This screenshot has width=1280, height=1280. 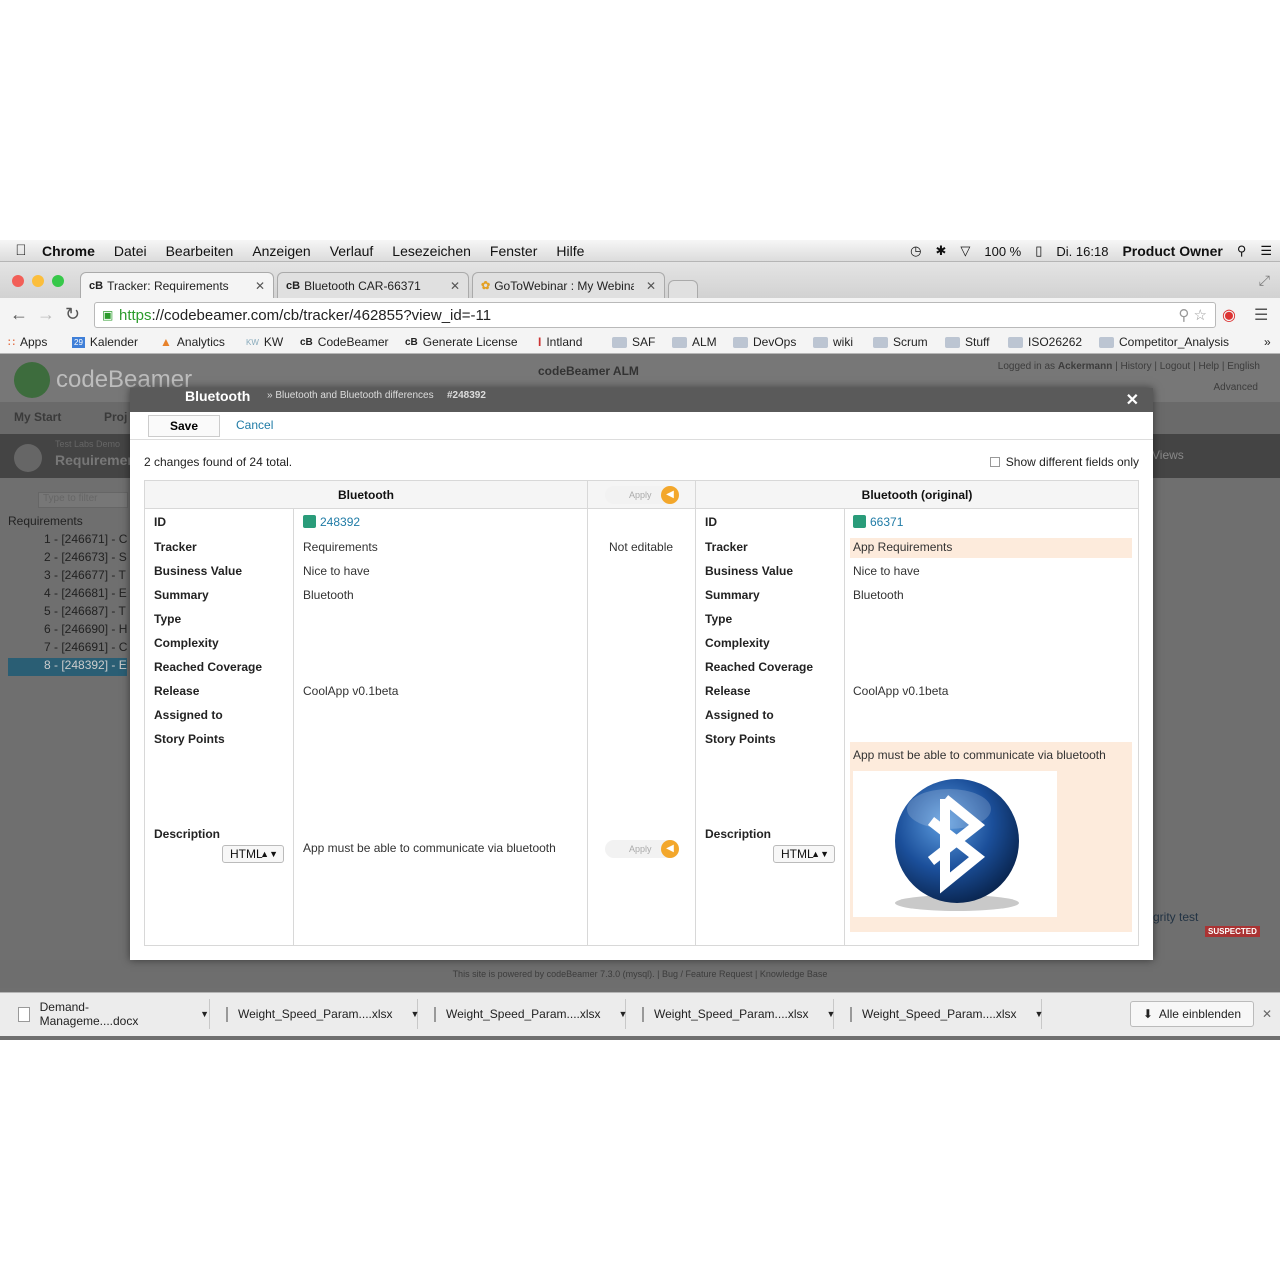 What do you see at coordinates (1183, 315) in the screenshot?
I see `search-icon: ⚲` at bounding box center [1183, 315].